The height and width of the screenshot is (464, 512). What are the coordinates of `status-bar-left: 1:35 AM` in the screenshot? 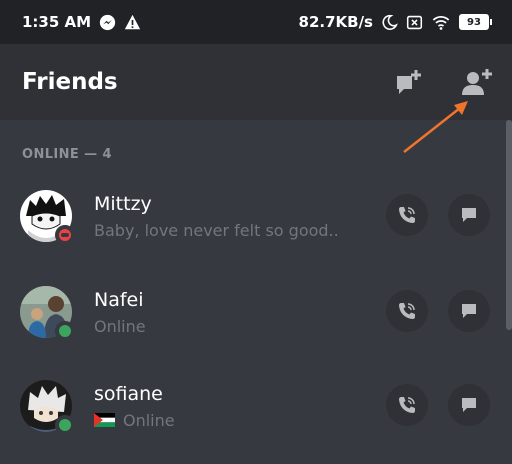 It's located at (81, 22).